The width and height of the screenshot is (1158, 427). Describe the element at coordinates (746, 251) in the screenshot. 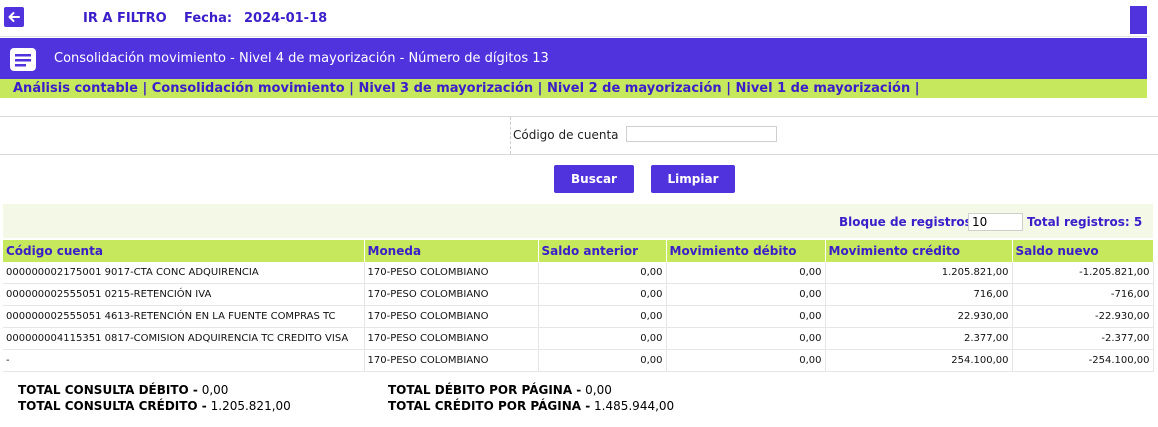

I see `column-header-movimiento-debito: Movimiento débito` at that location.